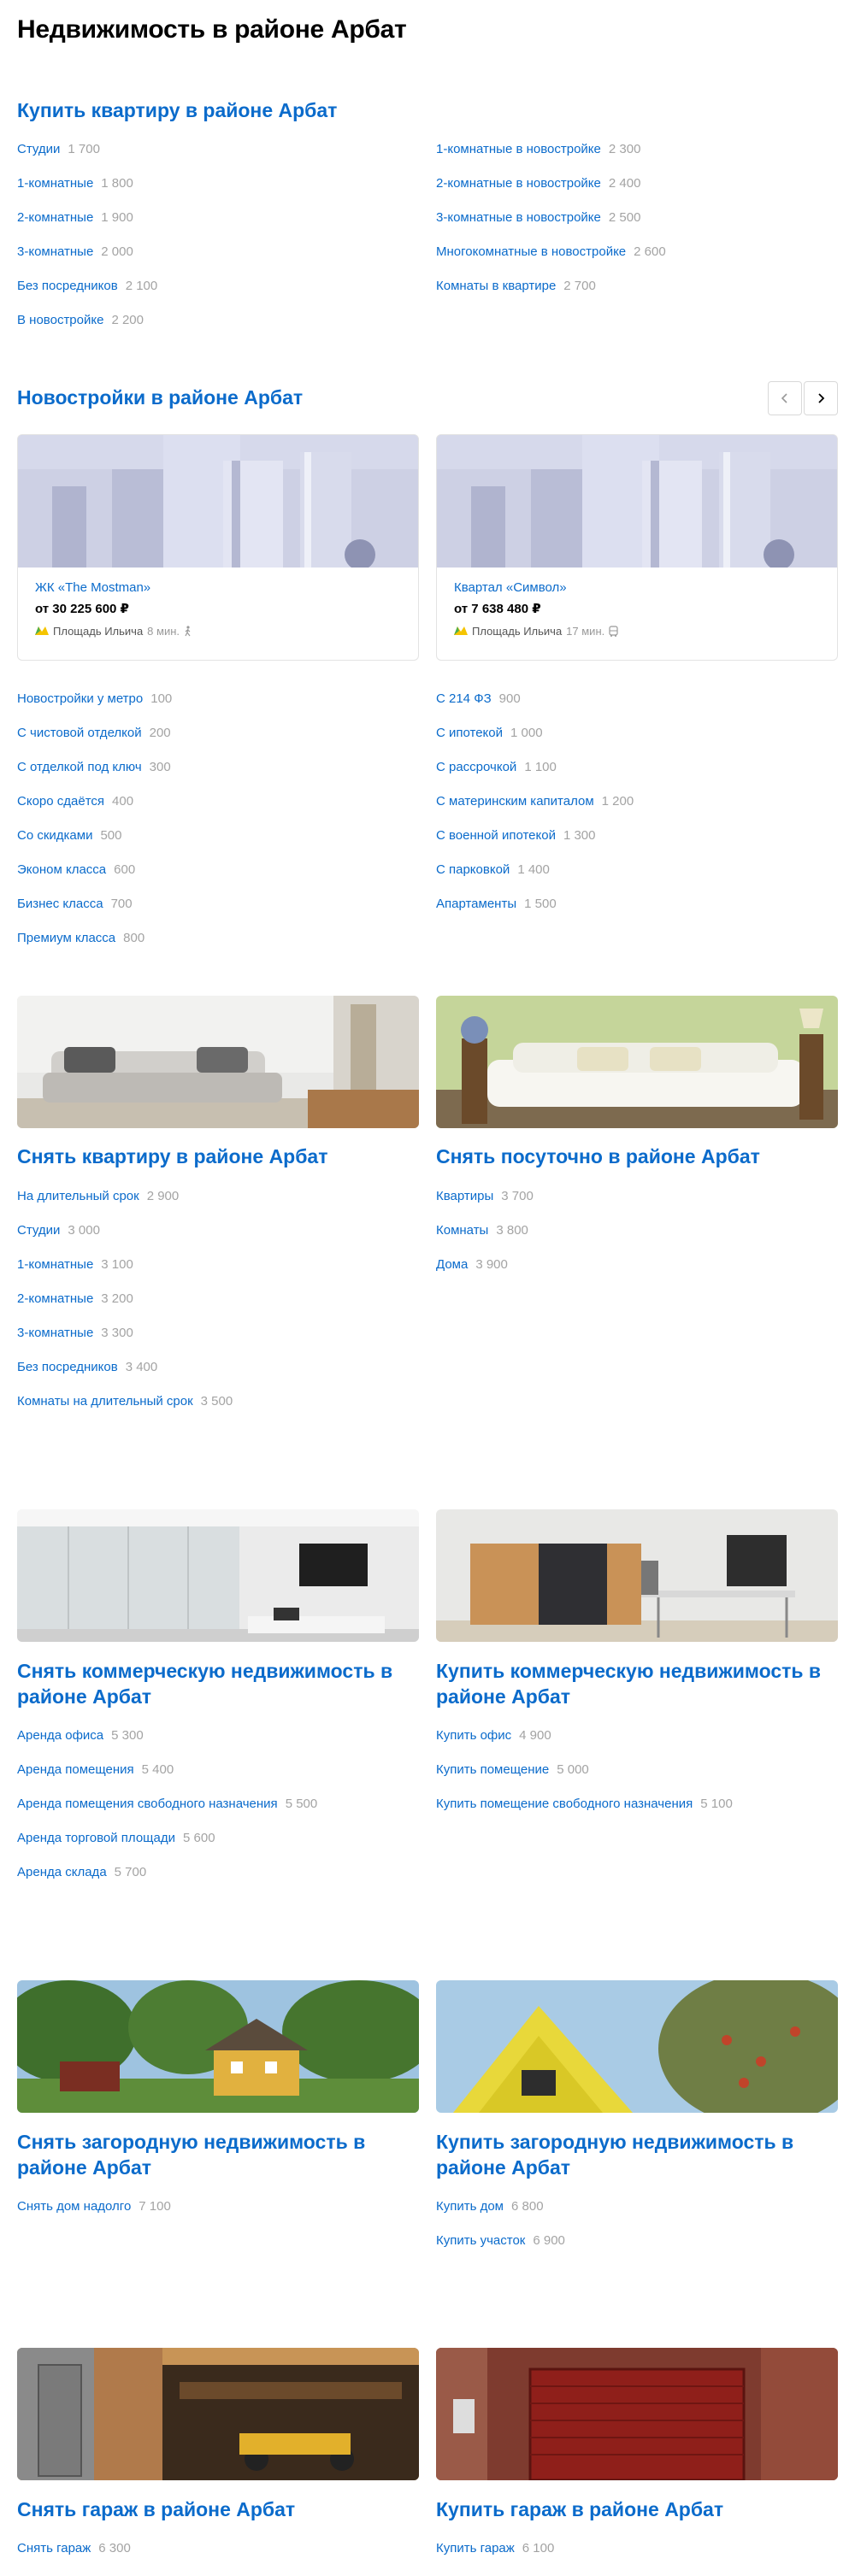 The image size is (855, 2576). What do you see at coordinates (579, 2509) in the screenshot?
I see `buy-garage-title: Купить гараж в районе Арбат` at bounding box center [579, 2509].